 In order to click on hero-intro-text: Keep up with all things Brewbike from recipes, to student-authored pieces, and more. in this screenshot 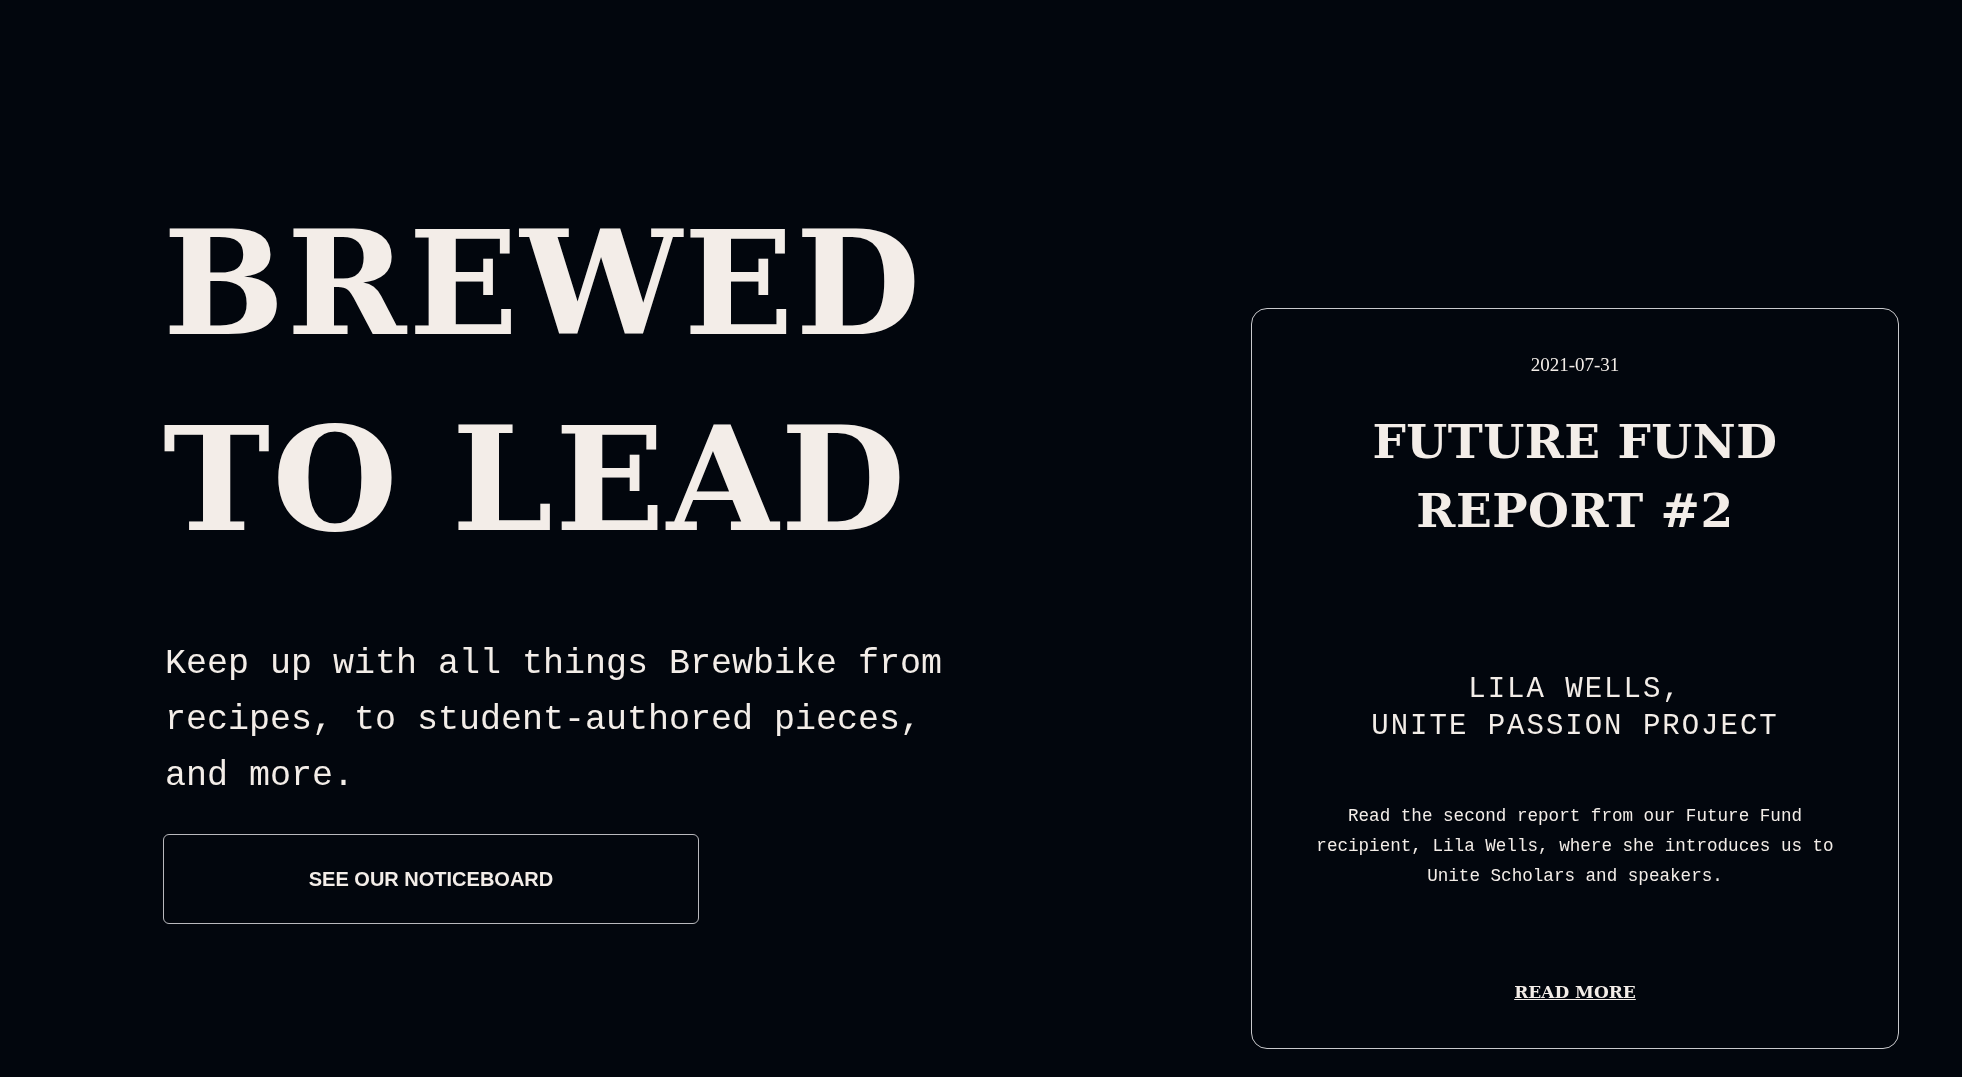, I will do `click(554, 720)`.